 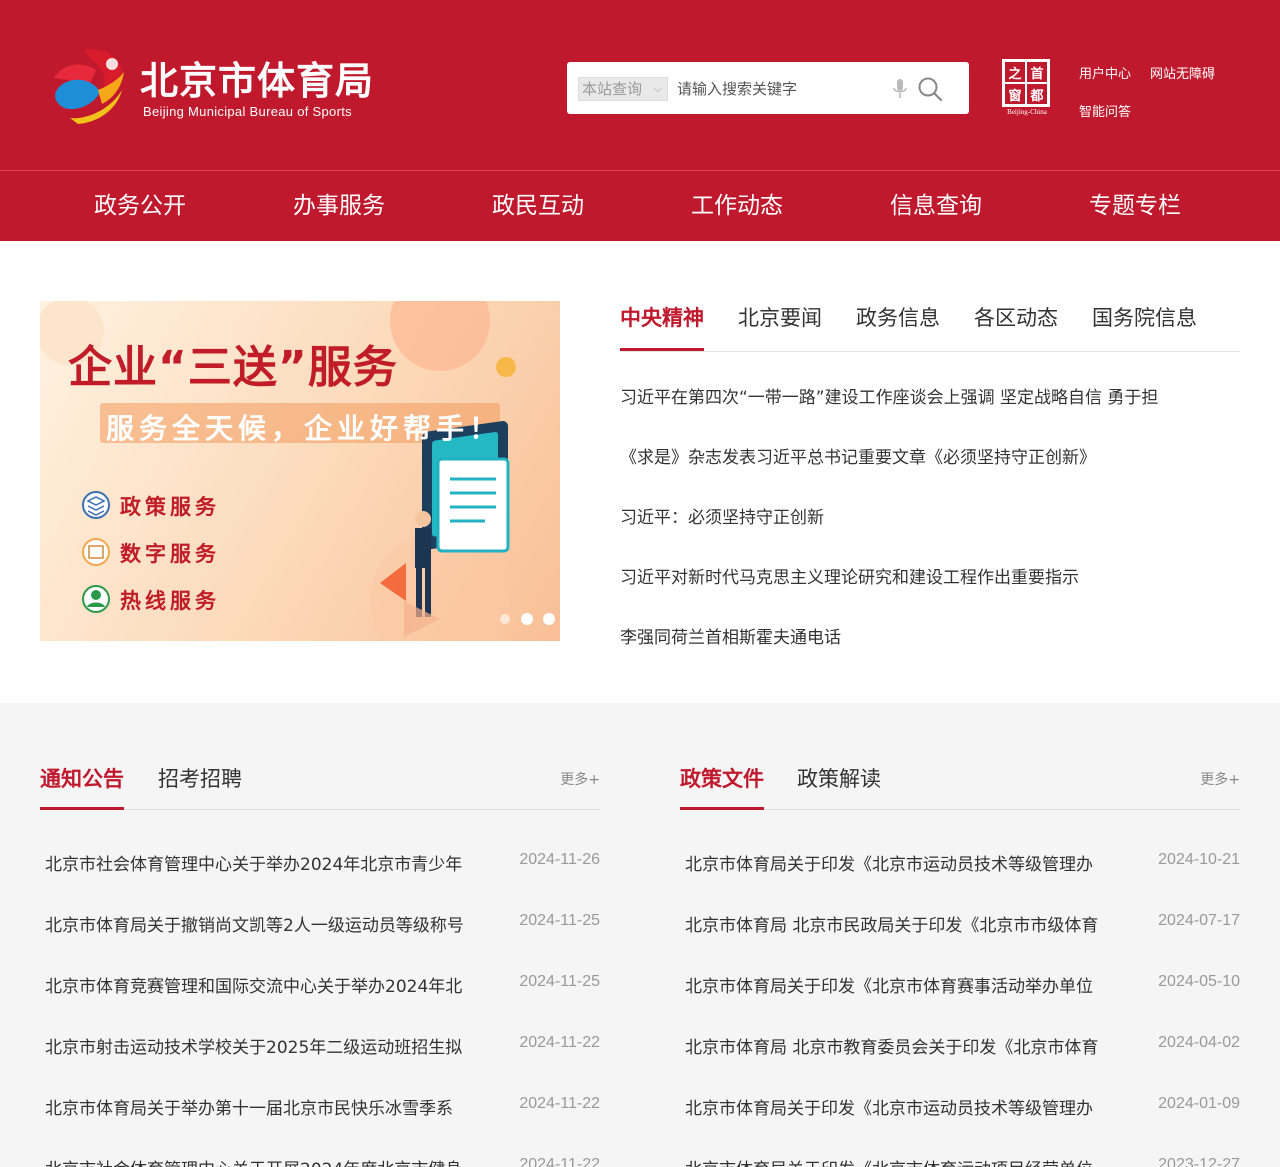 I want to click on policy-date: 2024-04-02, so click(x=1199, y=1042).